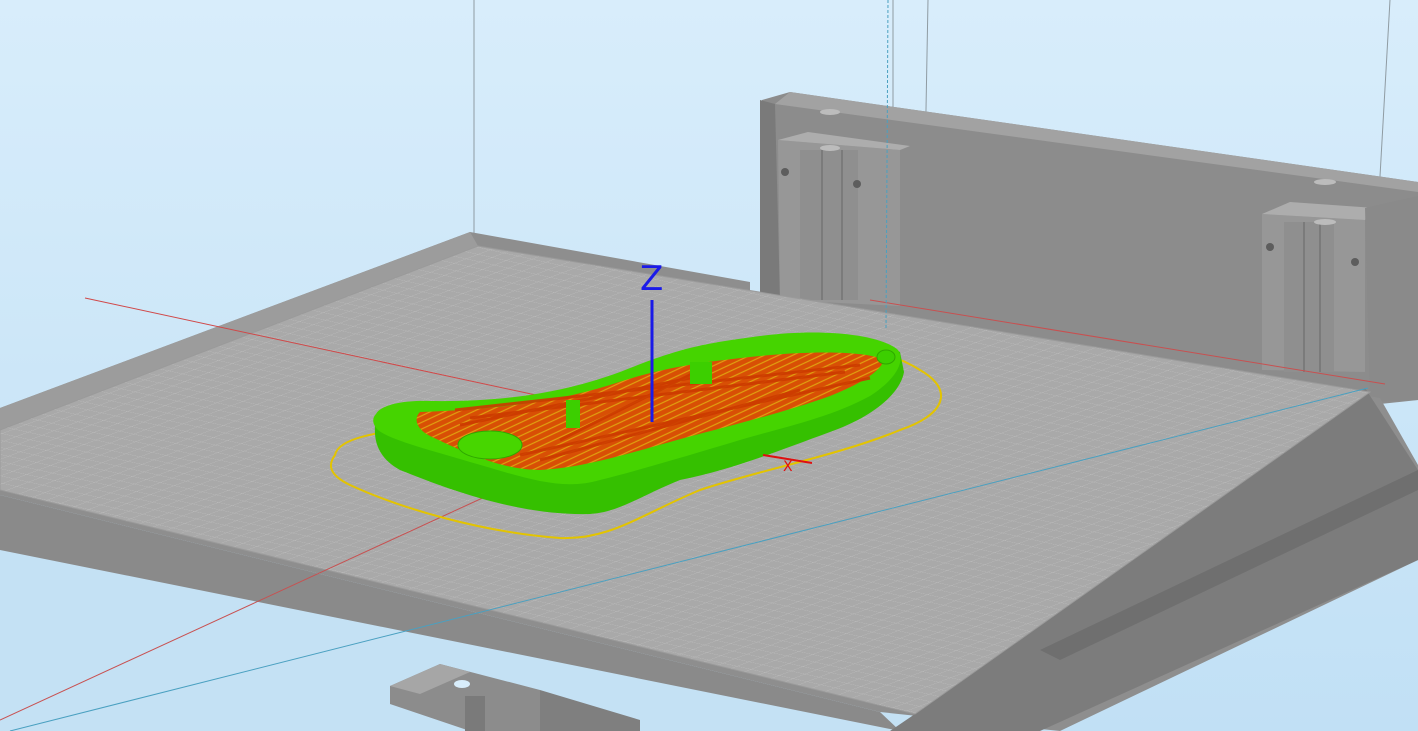  I want to click on z-axis-label: Z, so click(651, 279).